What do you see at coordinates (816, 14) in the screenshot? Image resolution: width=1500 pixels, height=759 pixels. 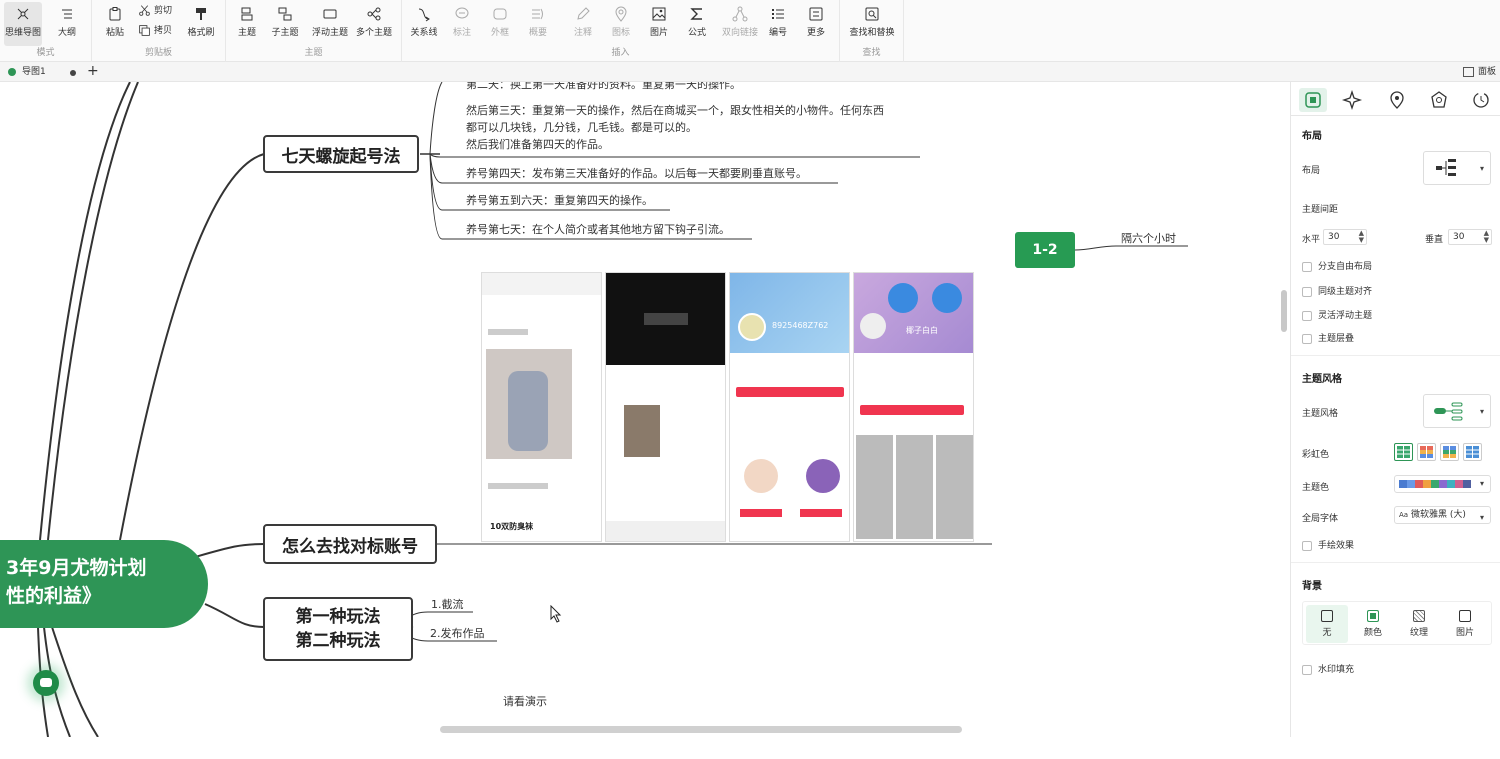 I see `more-icon` at bounding box center [816, 14].